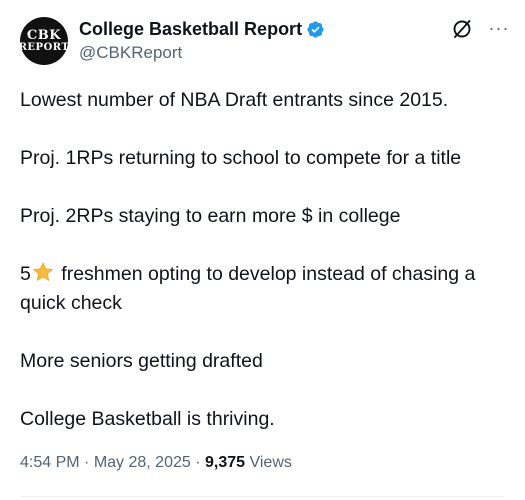 This screenshot has height=500, width=525. Describe the element at coordinates (141, 361) in the screenshot. I see `tweet-paragraph: More seniors getting drafted` at that location.